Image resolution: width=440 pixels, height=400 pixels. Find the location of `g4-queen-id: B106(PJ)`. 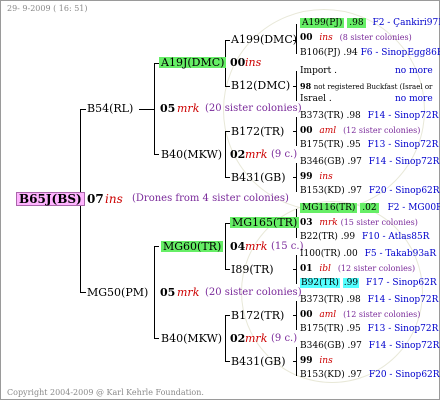

g4-queen-id: B106(PJ) is located at coordinates (320, 53).